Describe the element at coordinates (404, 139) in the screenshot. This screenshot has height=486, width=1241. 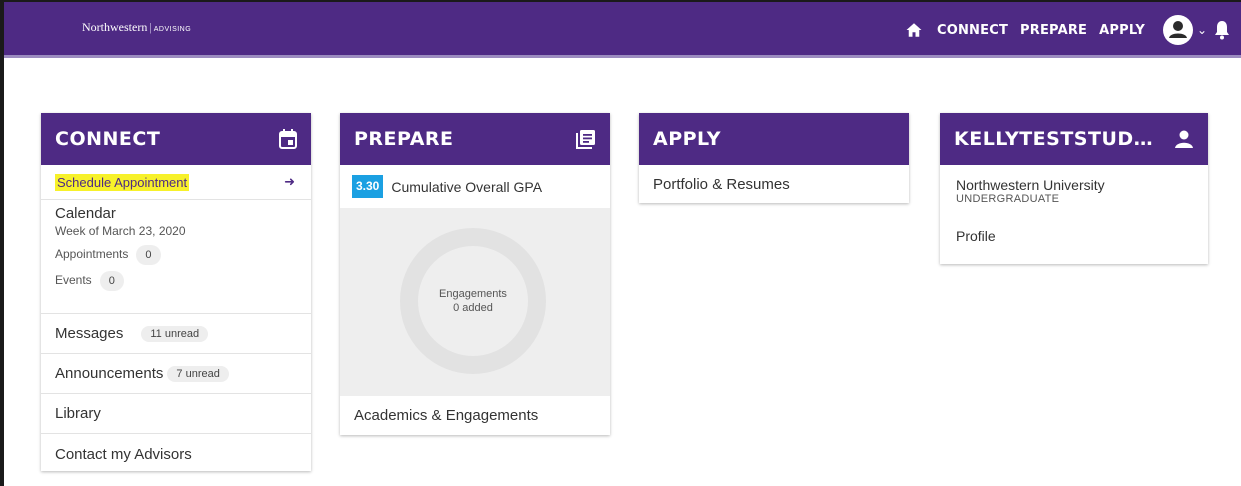
I see `prepare-card-title: PREPARE` at that location.